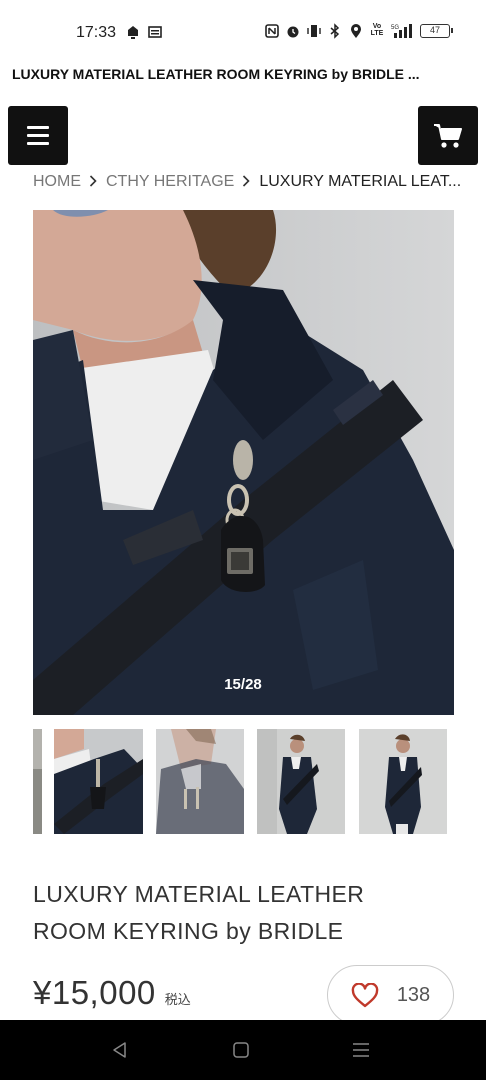 The image size is (486, 1080). I want to click on thumbnail-strip, so click(243, 781).